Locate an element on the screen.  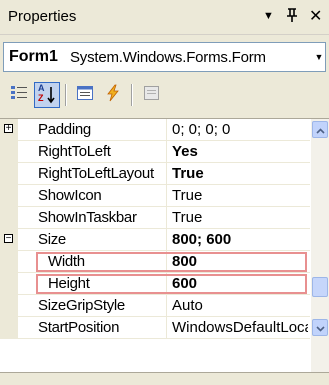
collapse-icon: − is located at coordinates (8, 239).